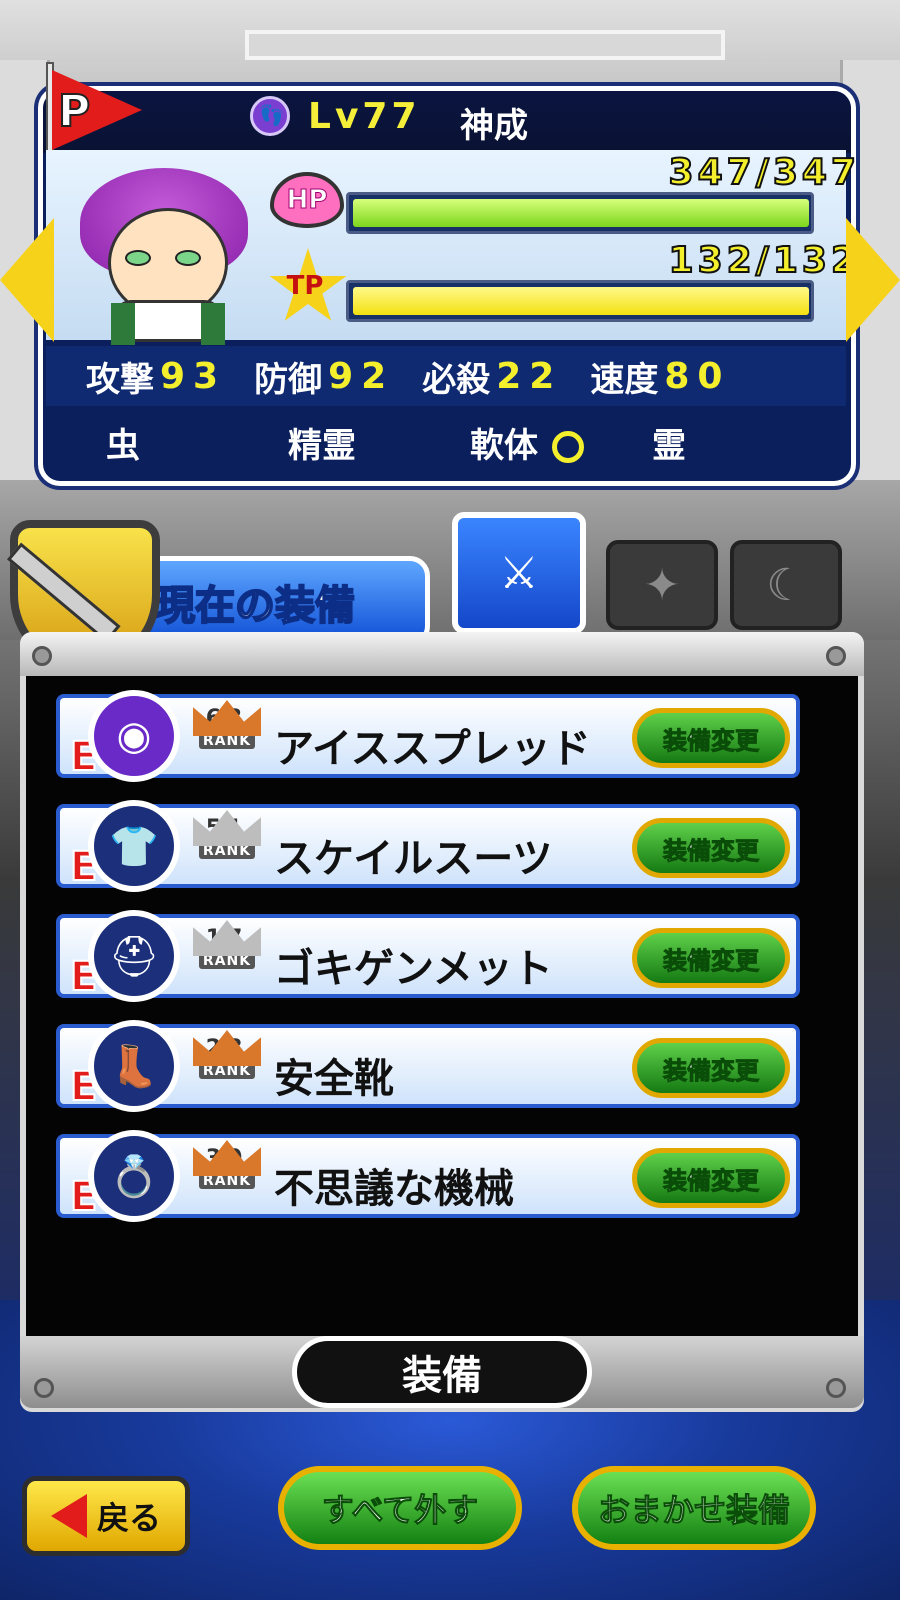  I want to click on unequip-all-button: すべて外す, so click(400, 1508).